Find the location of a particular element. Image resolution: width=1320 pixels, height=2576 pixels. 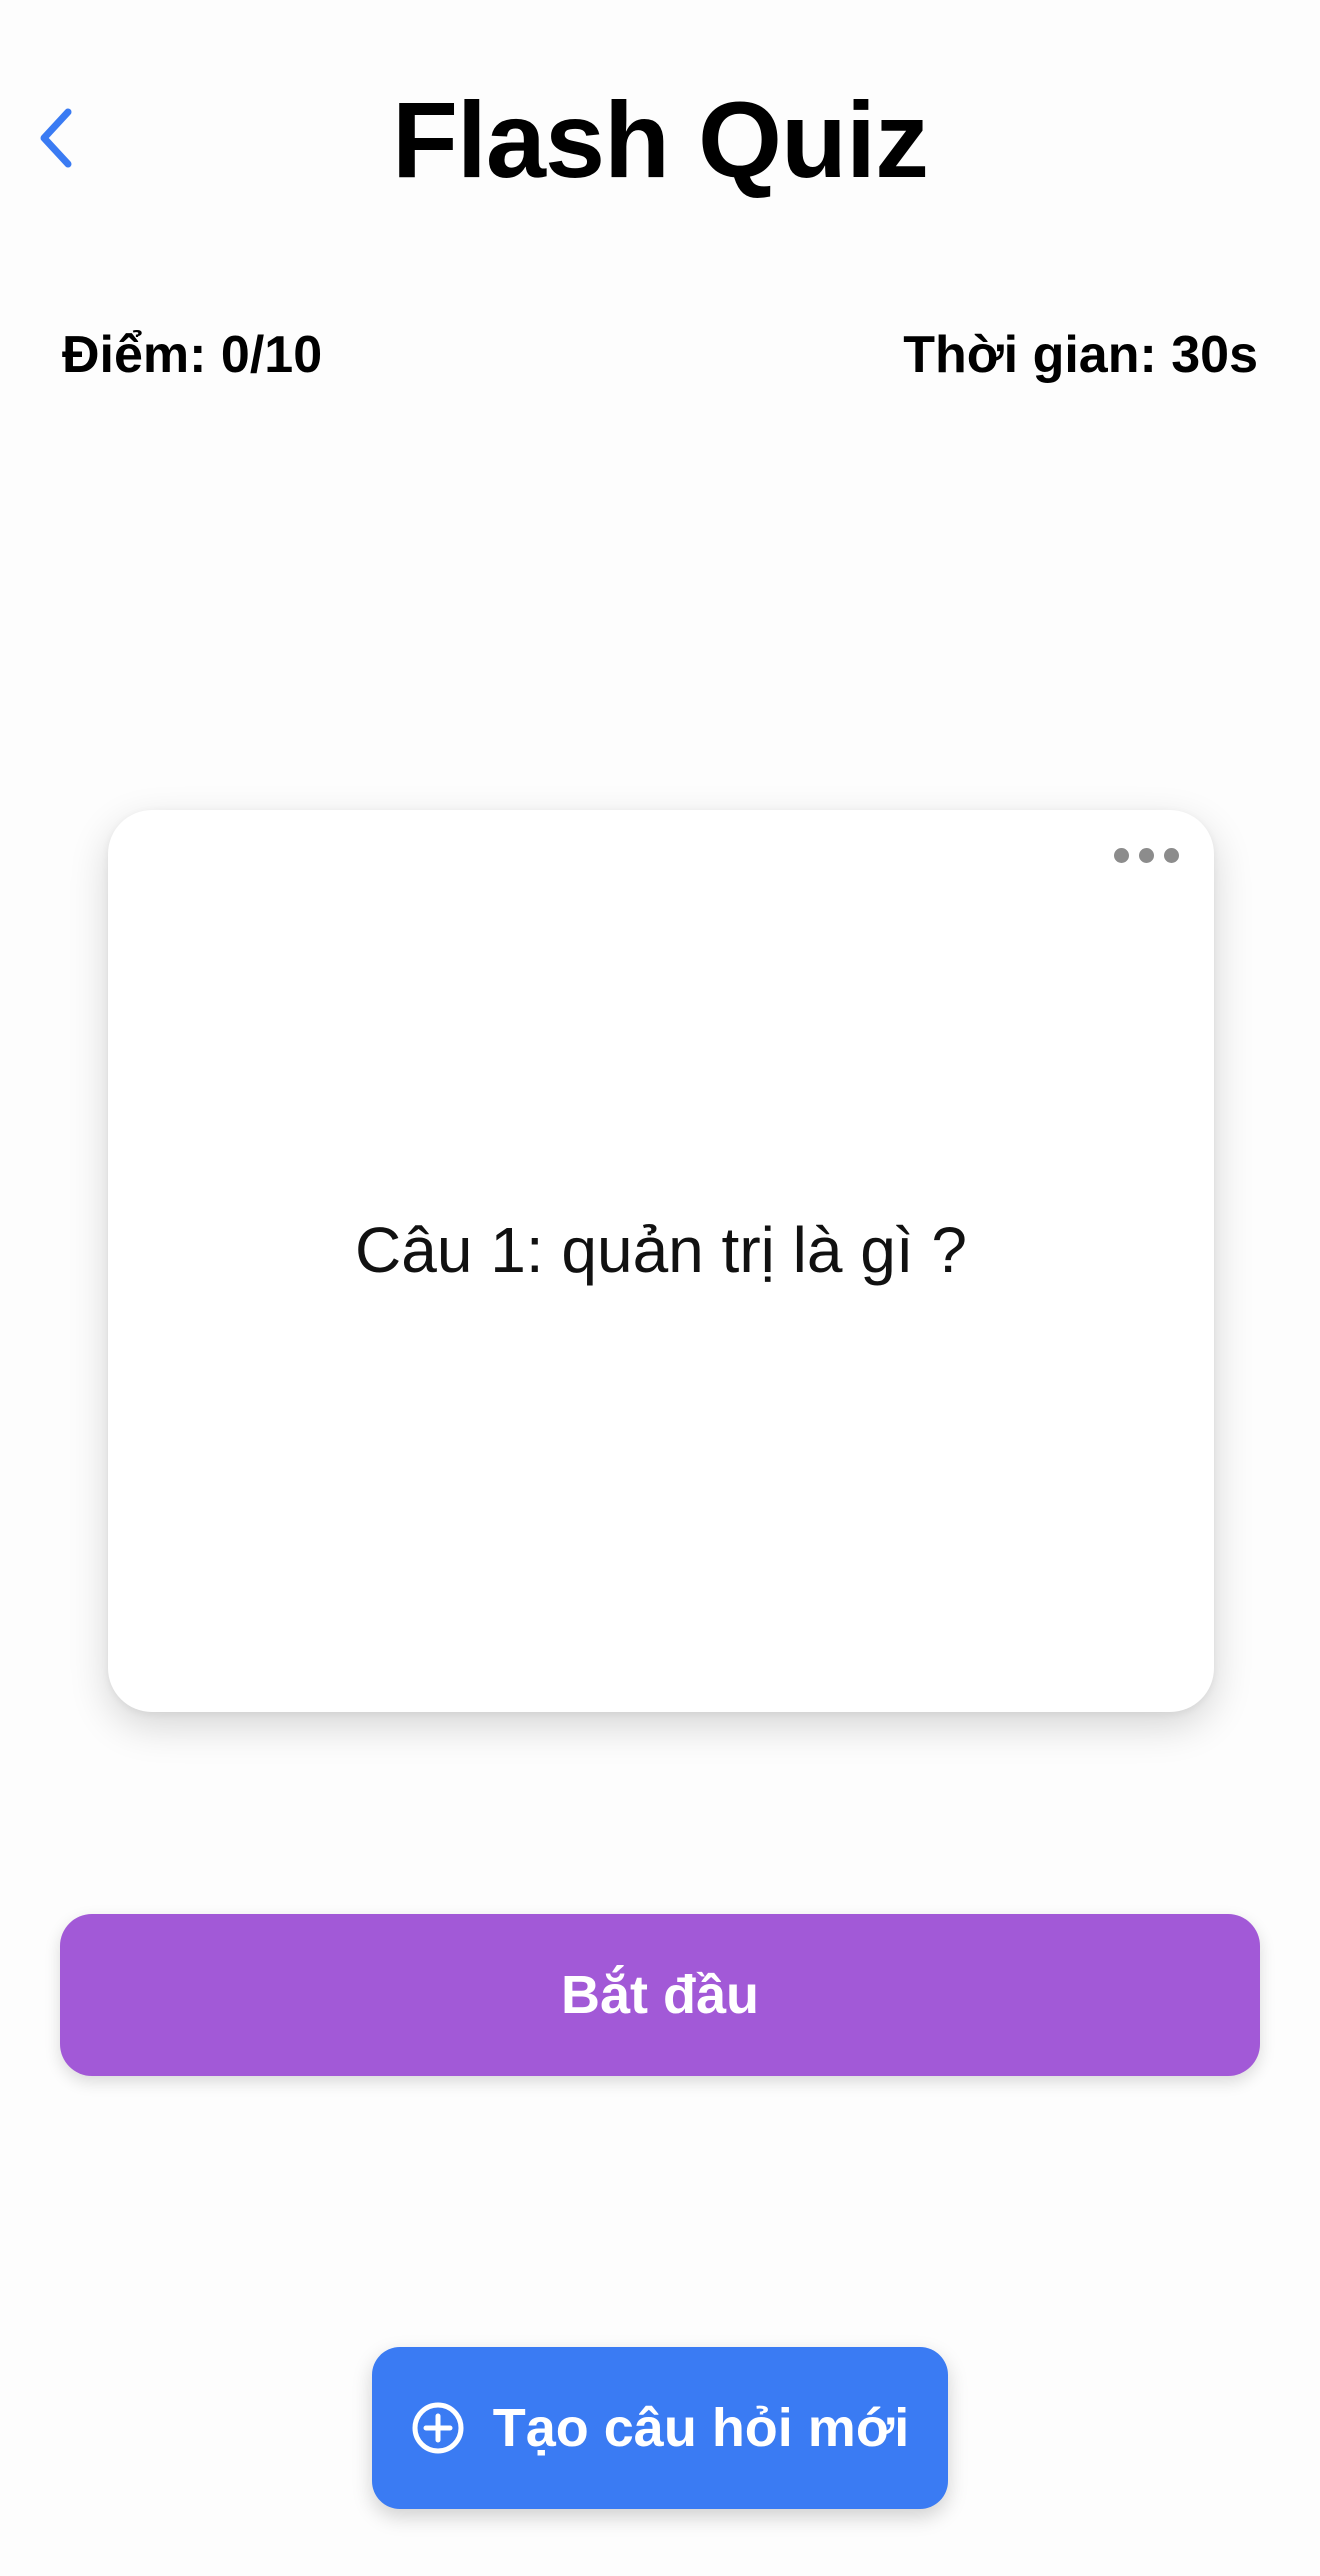

create-question-button: Tạo câu hỏi mới is located at coordinates (660, 2428).